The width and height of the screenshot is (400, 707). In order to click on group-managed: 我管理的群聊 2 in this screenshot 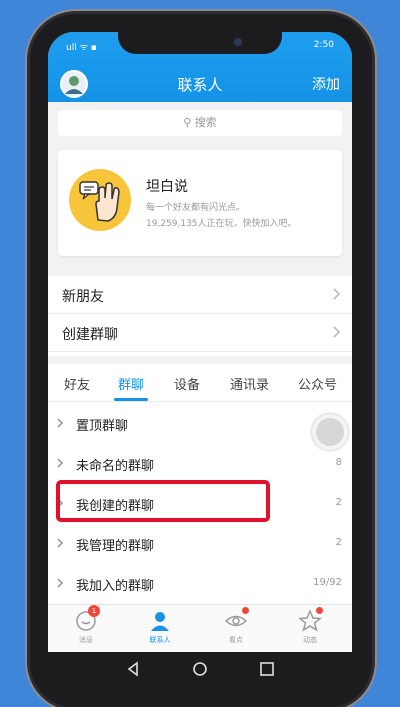, I will do `click(200, 544)`.